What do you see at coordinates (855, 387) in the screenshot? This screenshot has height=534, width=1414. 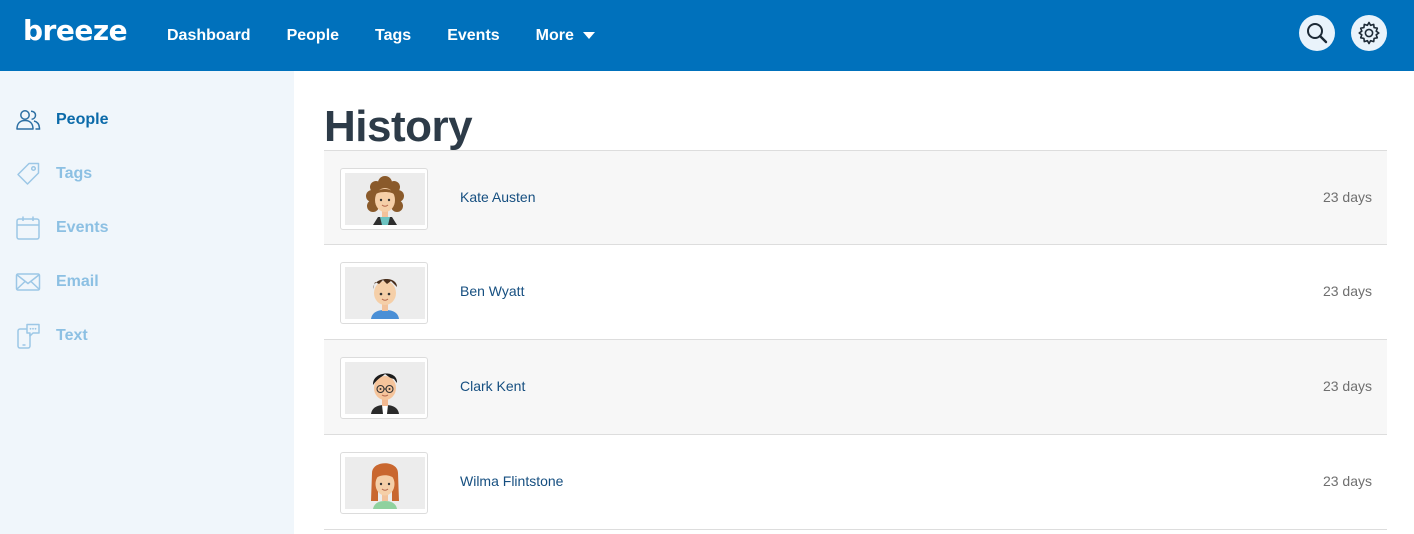 I see `list-item: Clark Kent 23 days` at bounding box center [855, 387].